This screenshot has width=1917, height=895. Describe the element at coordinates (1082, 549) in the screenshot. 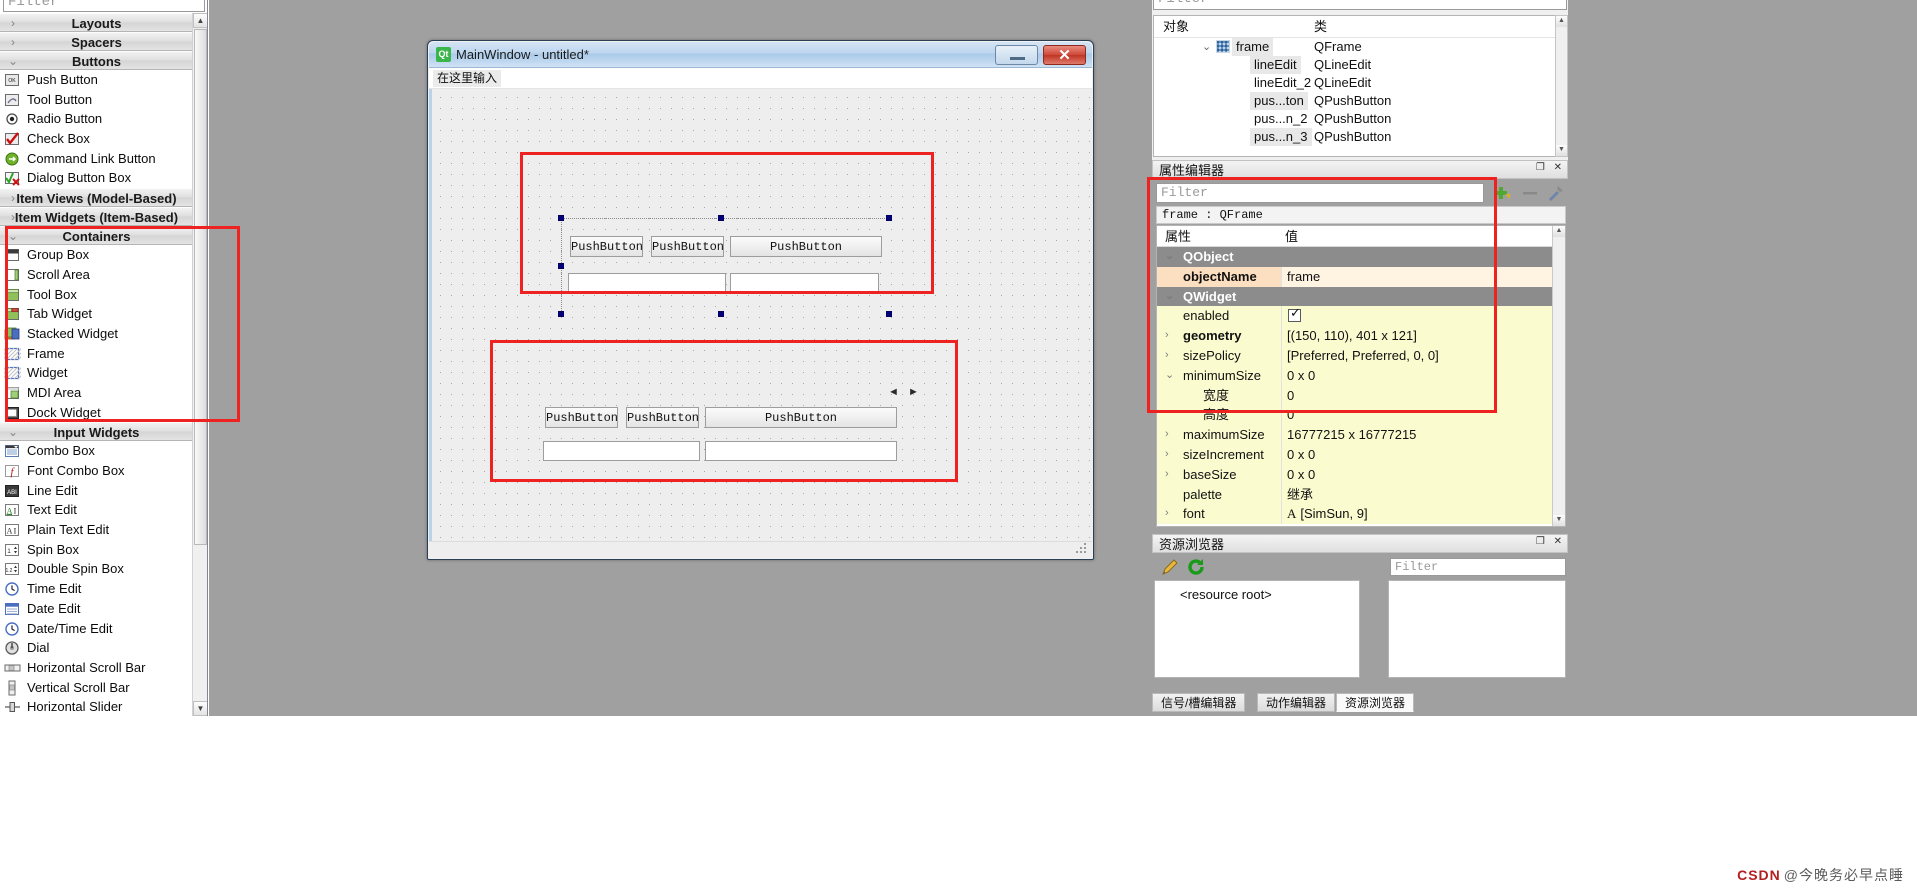

I see `resize-grip-icon` at that location.